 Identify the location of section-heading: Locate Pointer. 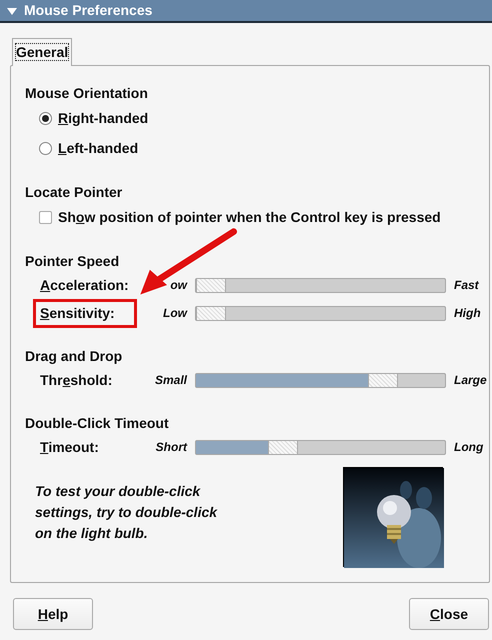
(74, 192).